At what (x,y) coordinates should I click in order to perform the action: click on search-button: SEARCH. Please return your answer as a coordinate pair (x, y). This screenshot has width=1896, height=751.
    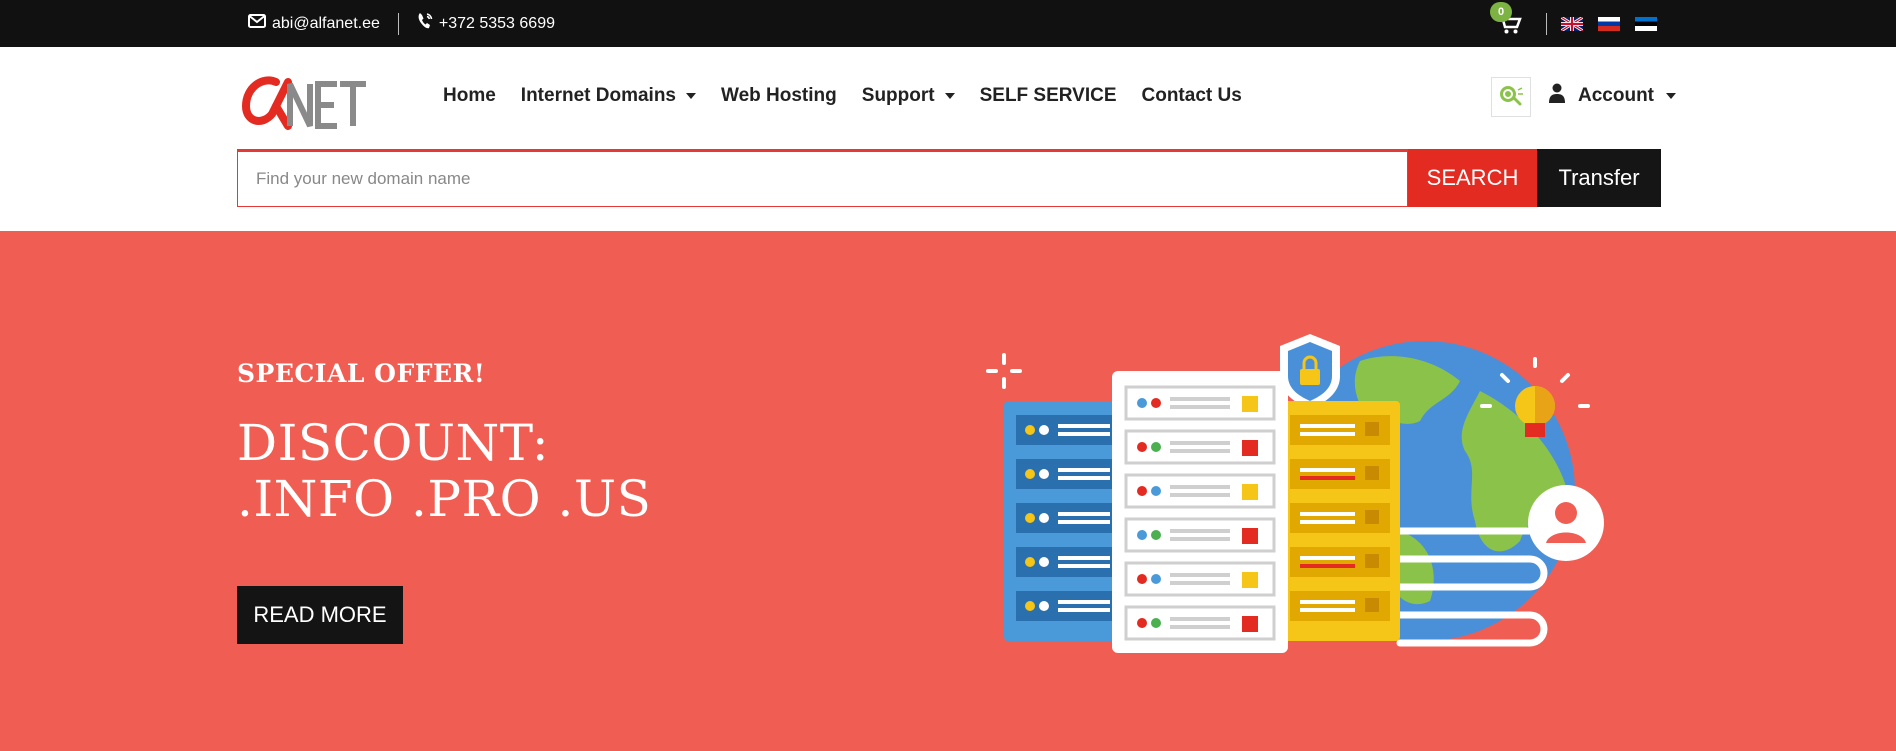
    Looking at the image, I should click on (1472, 178).